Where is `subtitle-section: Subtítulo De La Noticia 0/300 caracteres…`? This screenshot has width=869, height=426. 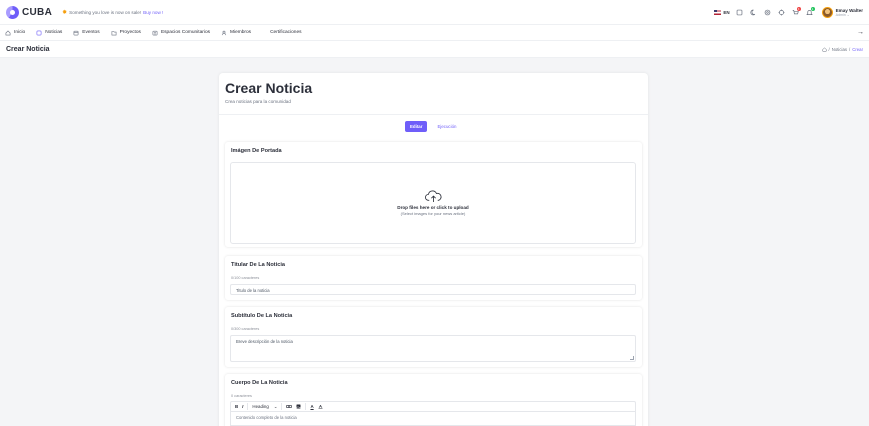
subtitle-section: Subtítulo De La Noticia 0/300 caracteres… is located at coordinates (433, 337).